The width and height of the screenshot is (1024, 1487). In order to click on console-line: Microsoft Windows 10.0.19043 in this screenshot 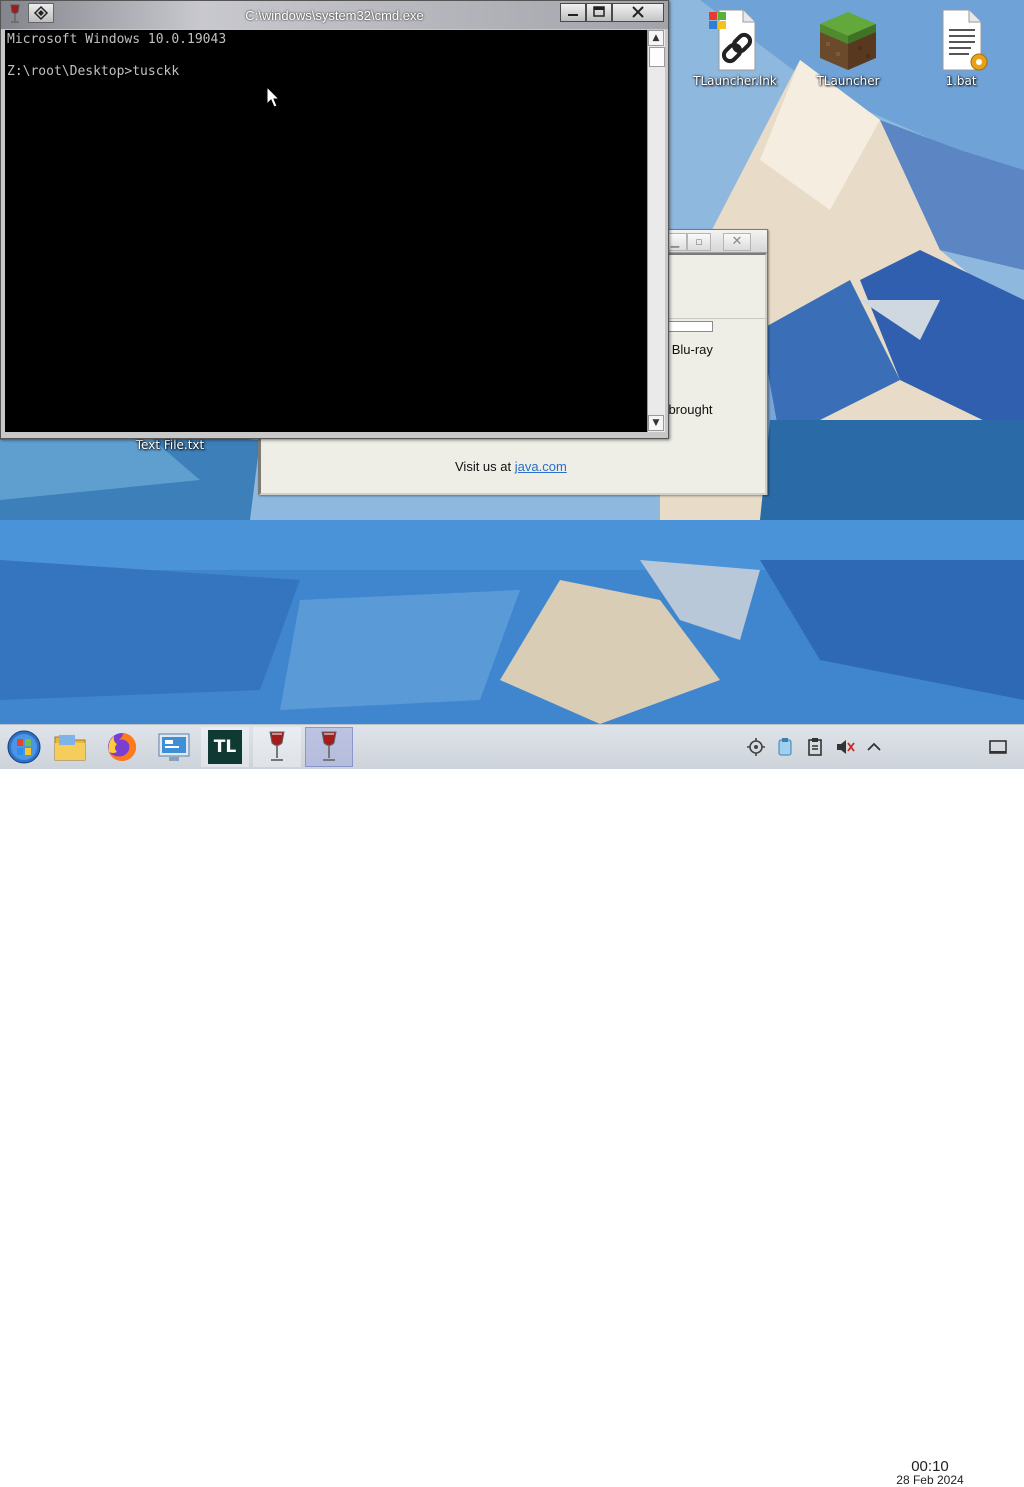, I will do `click(117, 39)`.